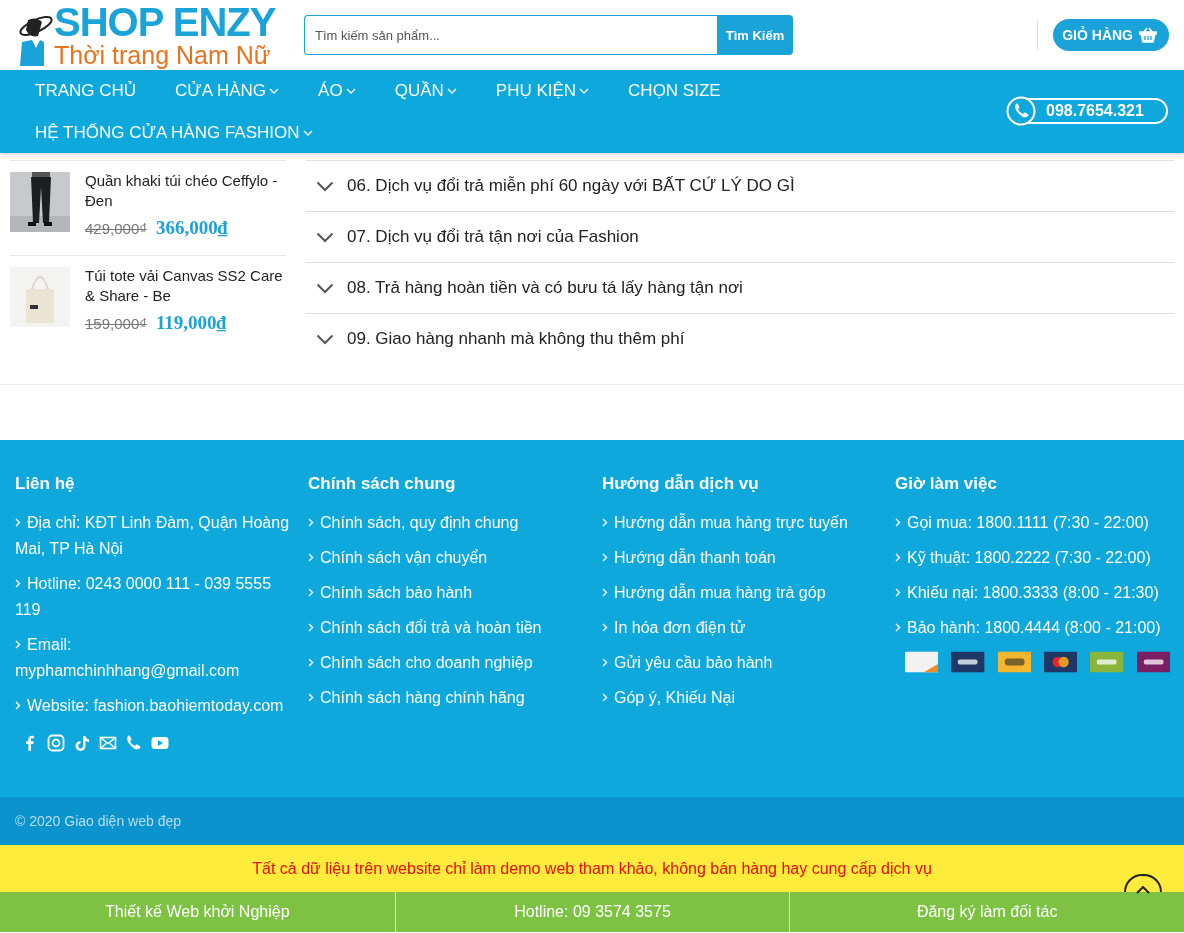  Describe the element at coordinates (592, 868) in the screenshot. I see `notice-text: Tất cả dữ liệu trên website chỉ làm demo web tham khảo, không bán hàng hay cung cấp dịch vụ` at that location.